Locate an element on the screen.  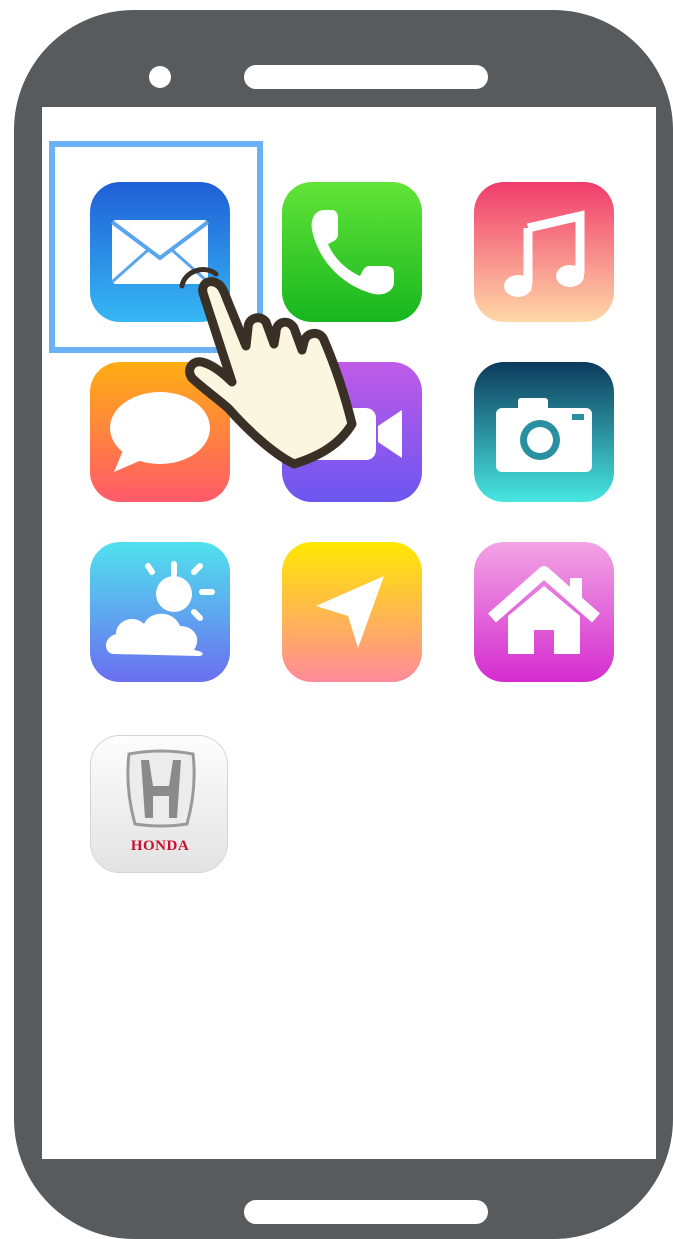
maps-app is located at coordinates (352, 612).